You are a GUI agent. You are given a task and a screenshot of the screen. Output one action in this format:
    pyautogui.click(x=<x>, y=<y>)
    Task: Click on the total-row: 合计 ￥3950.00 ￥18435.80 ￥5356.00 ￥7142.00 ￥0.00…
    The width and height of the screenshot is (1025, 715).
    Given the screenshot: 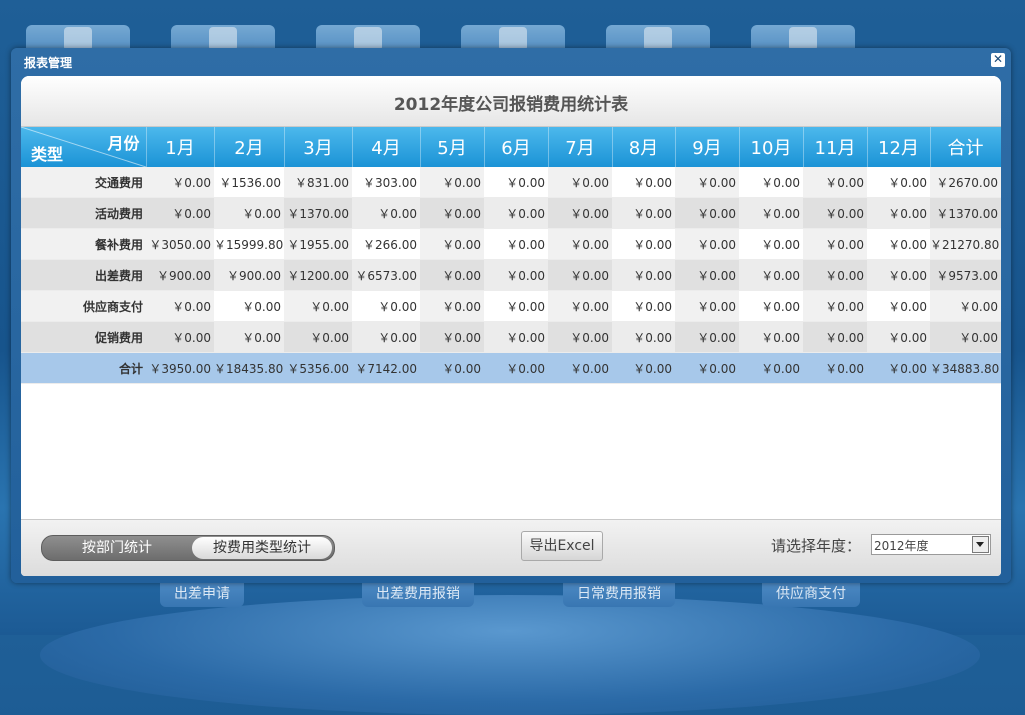 What is the action you would take?
    pyautogui.click(x=511, y=368)
    